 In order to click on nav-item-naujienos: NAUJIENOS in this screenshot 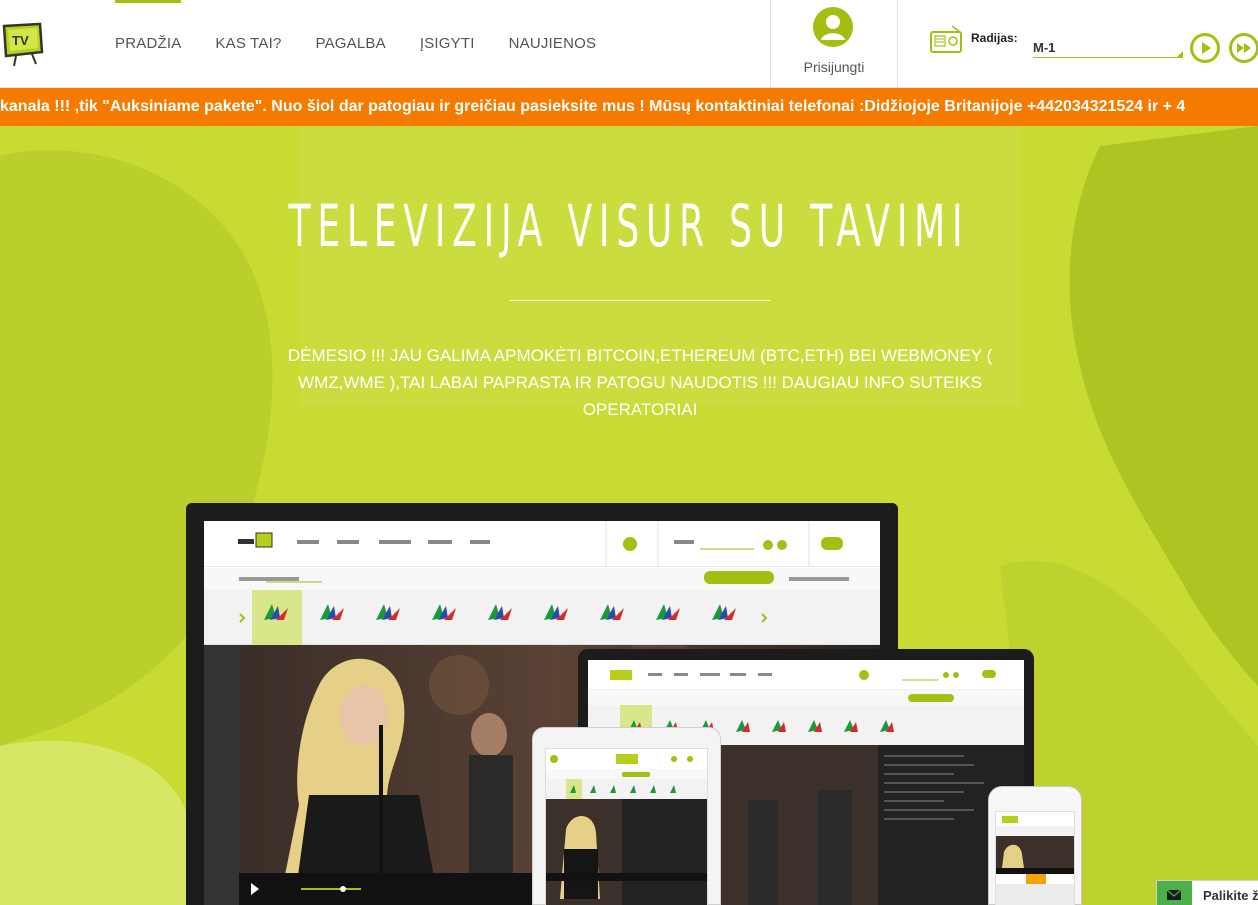, I will do `click(553, 44)`.